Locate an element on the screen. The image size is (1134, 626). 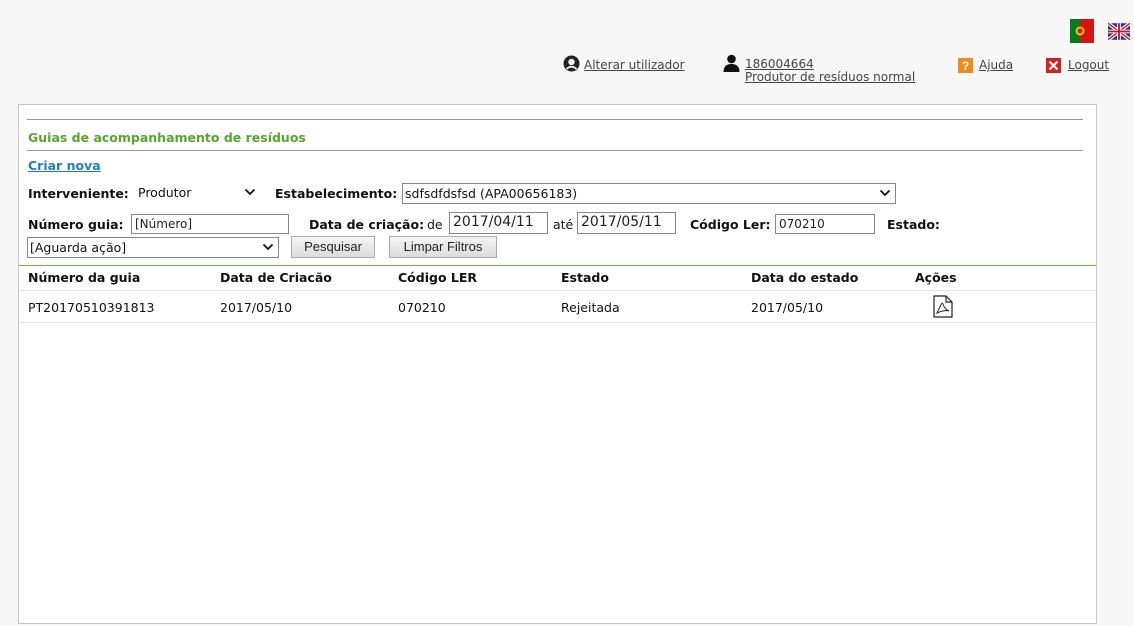
search-button: Pesquisar is located at coordinates (333, 247).